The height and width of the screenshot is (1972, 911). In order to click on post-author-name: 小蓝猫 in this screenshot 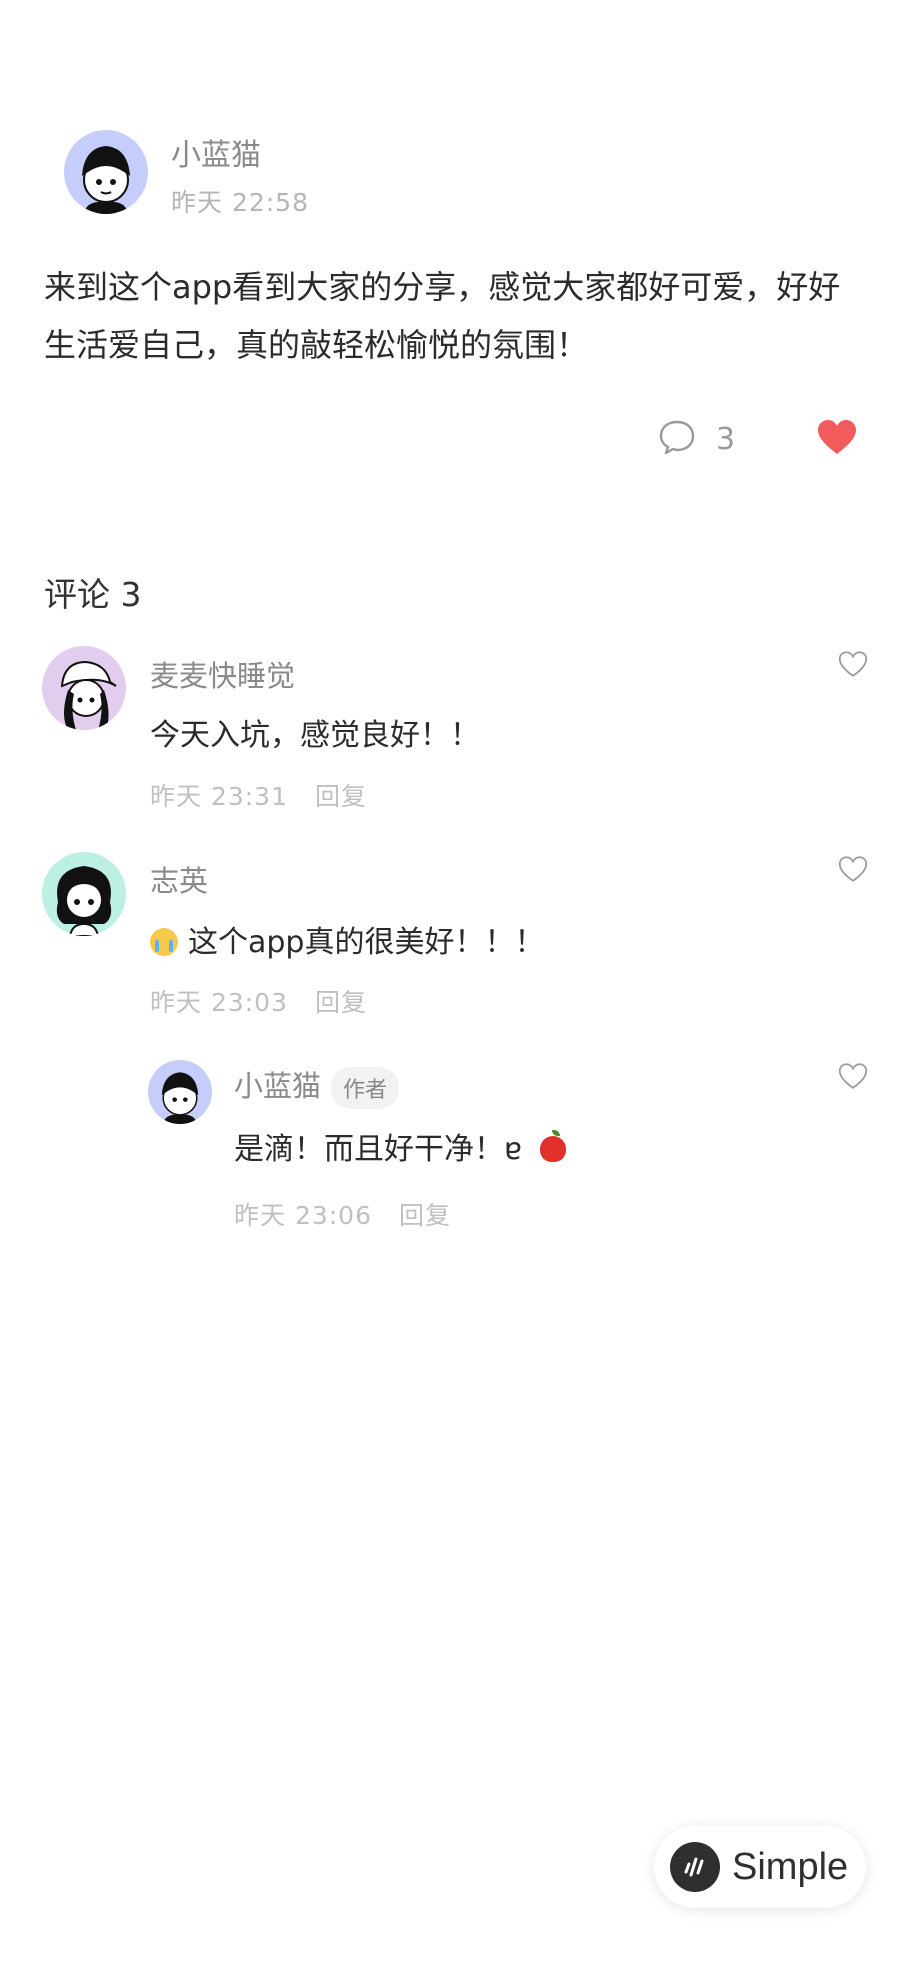, I will do `click(216, 152)`.